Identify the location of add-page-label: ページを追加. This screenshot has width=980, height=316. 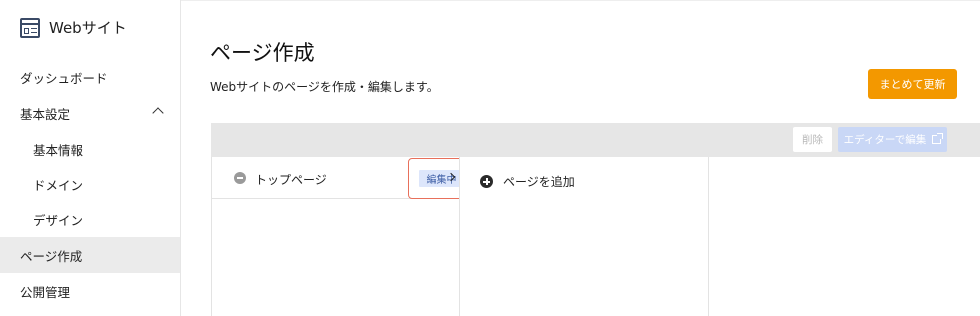
(539, 182).